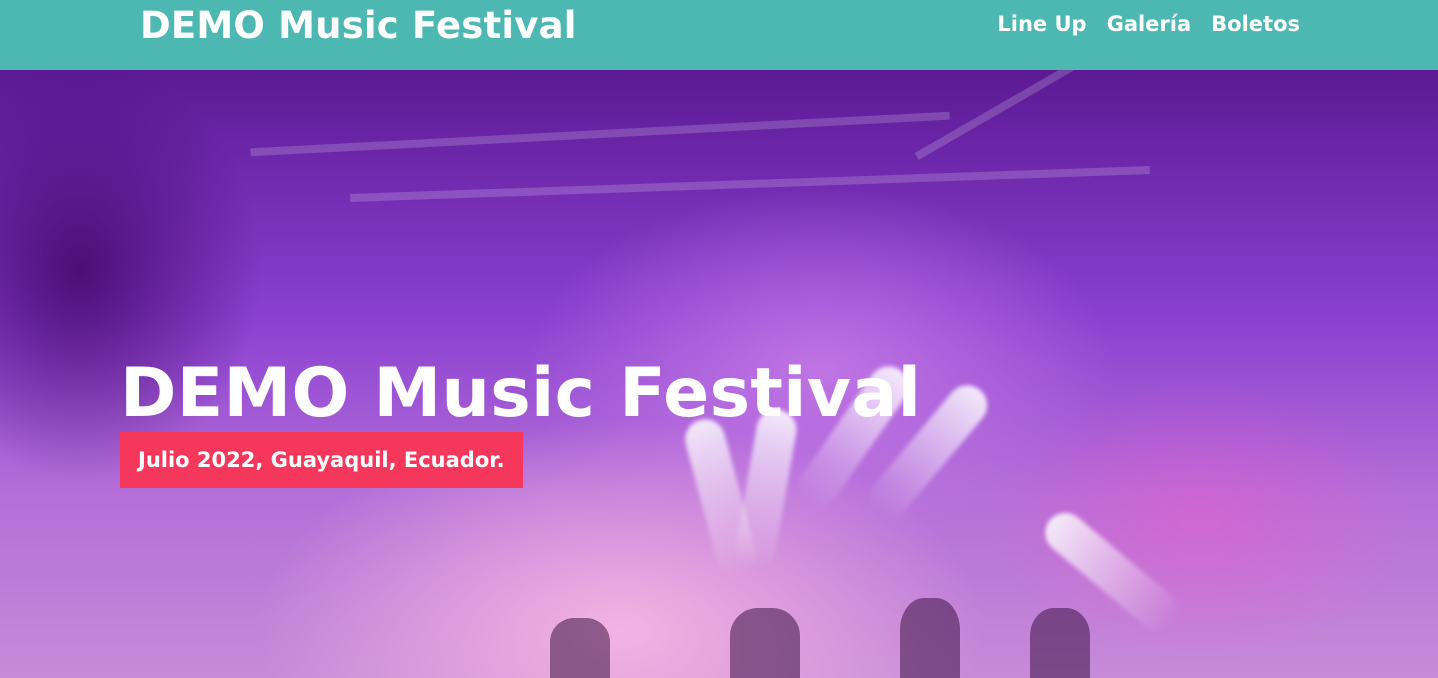  I want to click on event-date-badge: Julio 2022, Guayaquil, Ecuador., so click(321, 460).